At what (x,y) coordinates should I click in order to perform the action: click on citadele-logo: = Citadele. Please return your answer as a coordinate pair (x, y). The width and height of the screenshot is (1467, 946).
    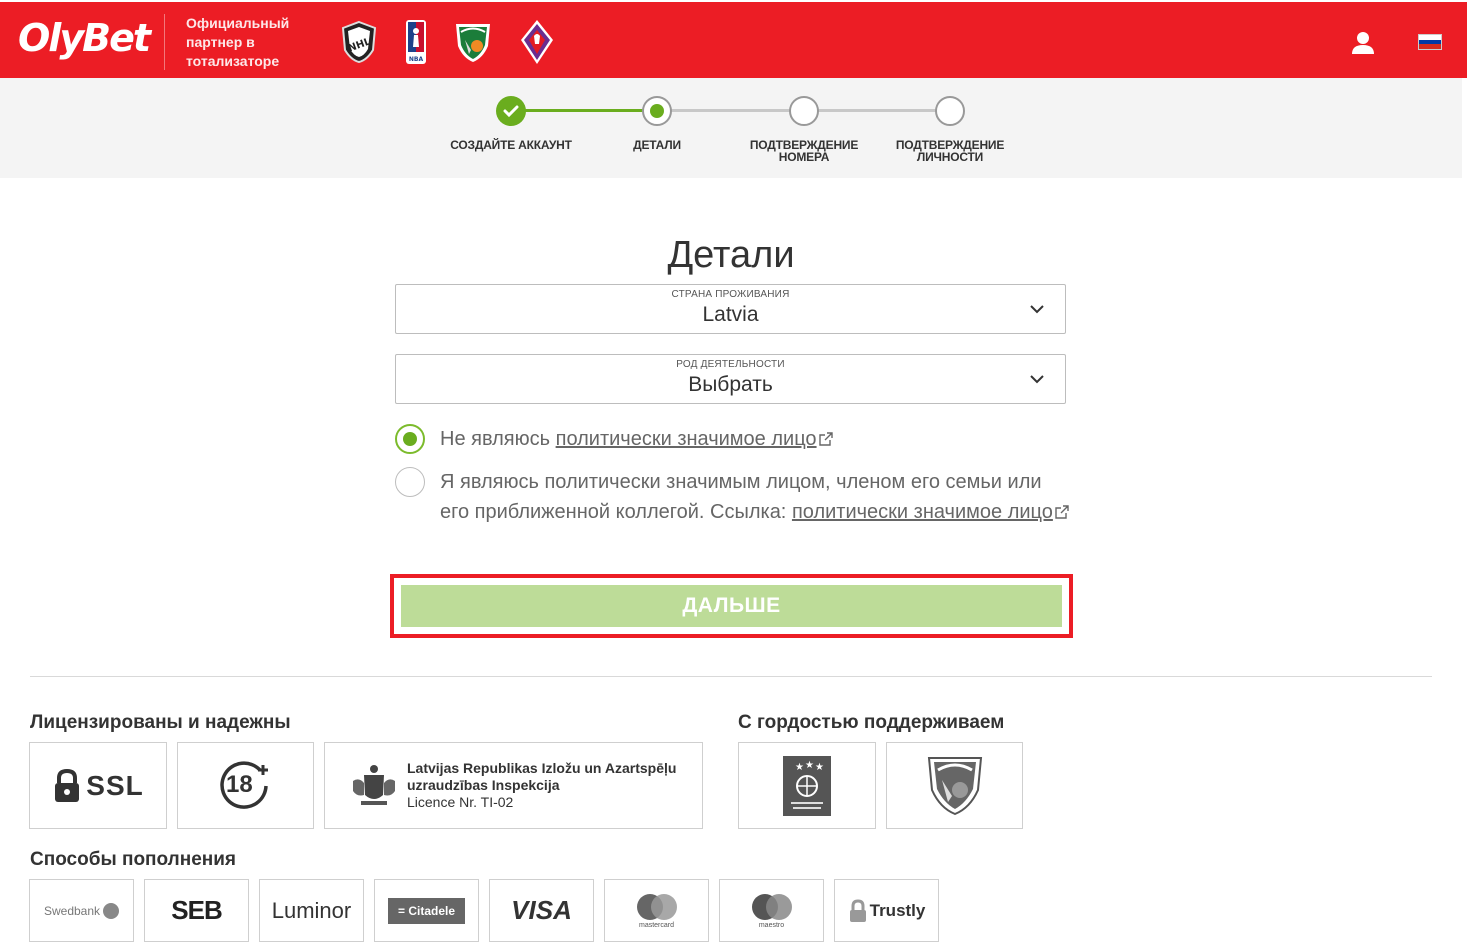
    Looking at the image, I should click on (426, 910).